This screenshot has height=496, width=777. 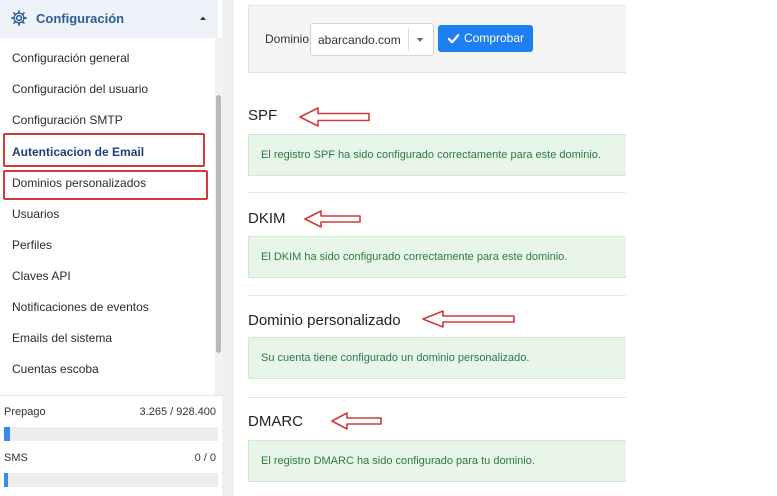 What do you see at coordinates (177, 412) in the screenshot?
I see `quota-prepago-value: 3.265 / 928.400` at bounding box center [177, 412].